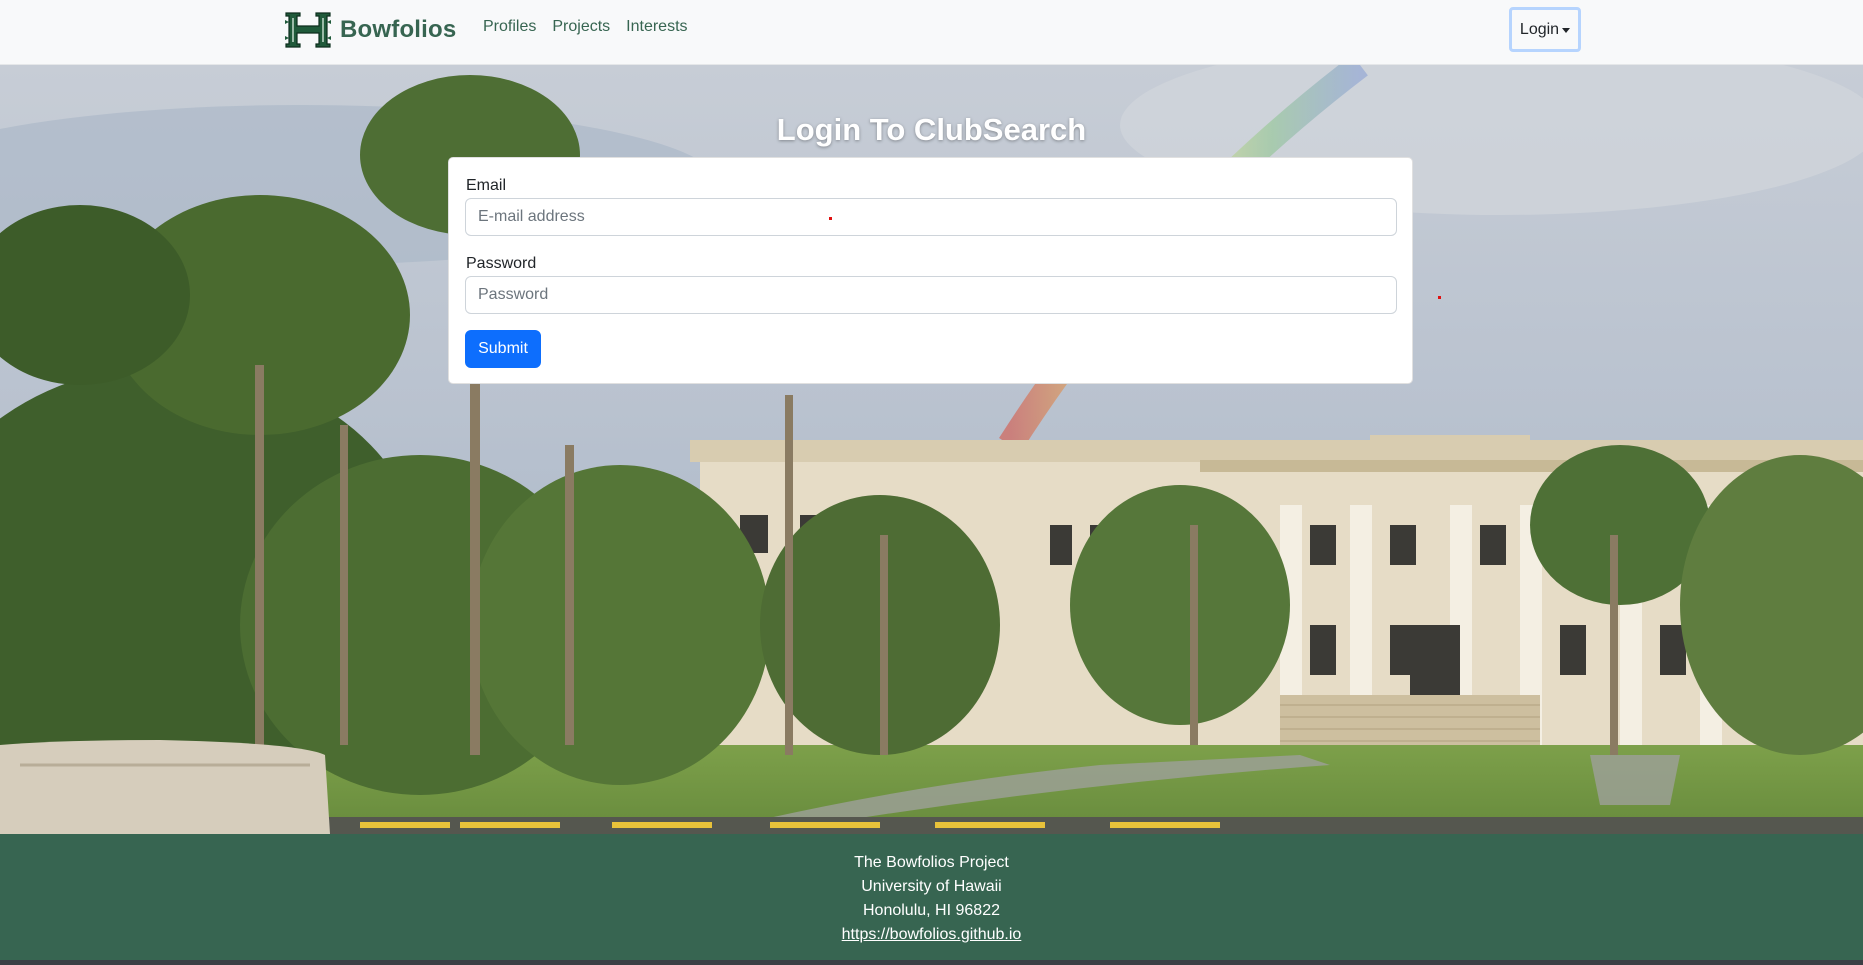  Describe the element at coordinates (931, 295) in the screenshot. I see `password-field` at that location.